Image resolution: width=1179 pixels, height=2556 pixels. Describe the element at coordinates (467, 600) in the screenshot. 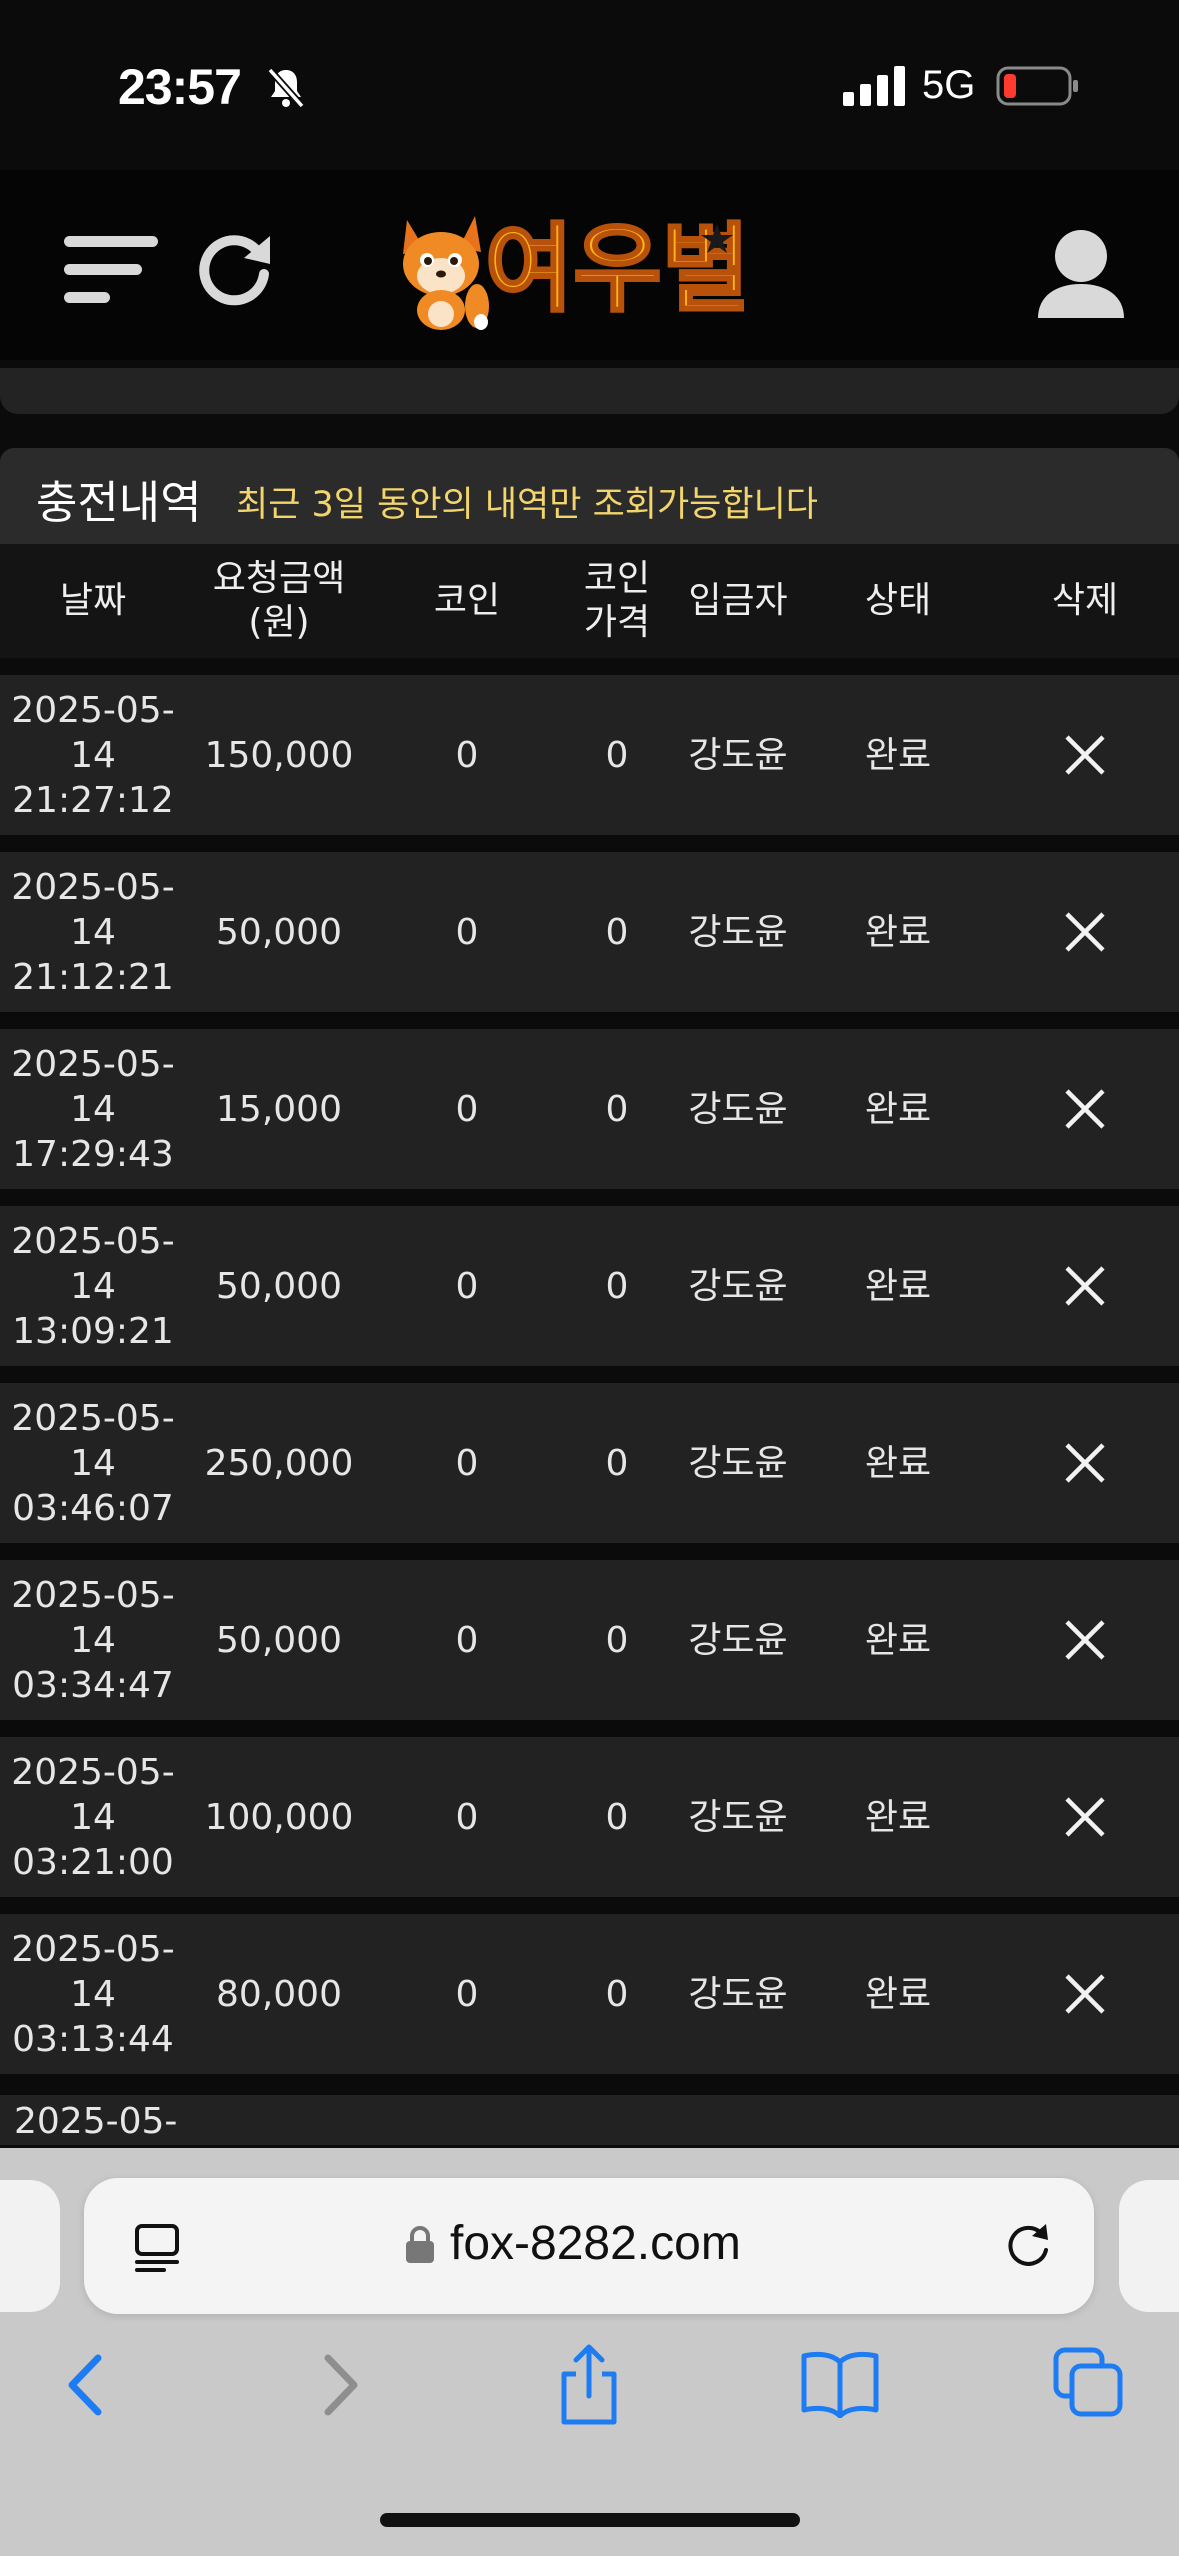

I see `column-header-coin: 코인` at that location.